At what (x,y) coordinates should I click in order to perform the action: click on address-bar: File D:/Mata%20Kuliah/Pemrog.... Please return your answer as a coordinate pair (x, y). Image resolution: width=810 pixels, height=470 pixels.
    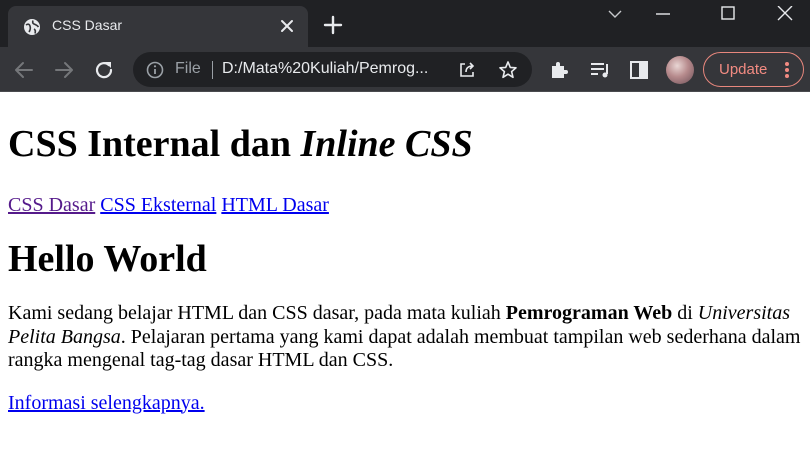
    Looking at the image, I should click on (332, 69).